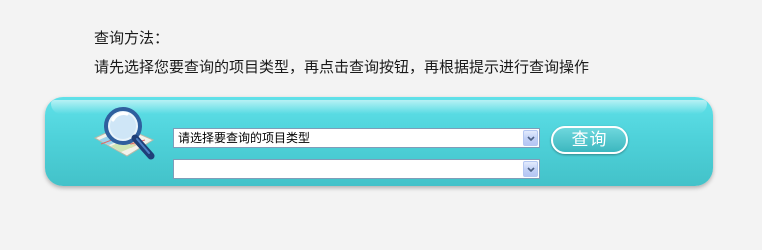  What do you see at coordinates (244, 138) in the screenshot?
I see `project-type-select-value: 请选择要查询的项目类型` at bounding box center [244, 138].